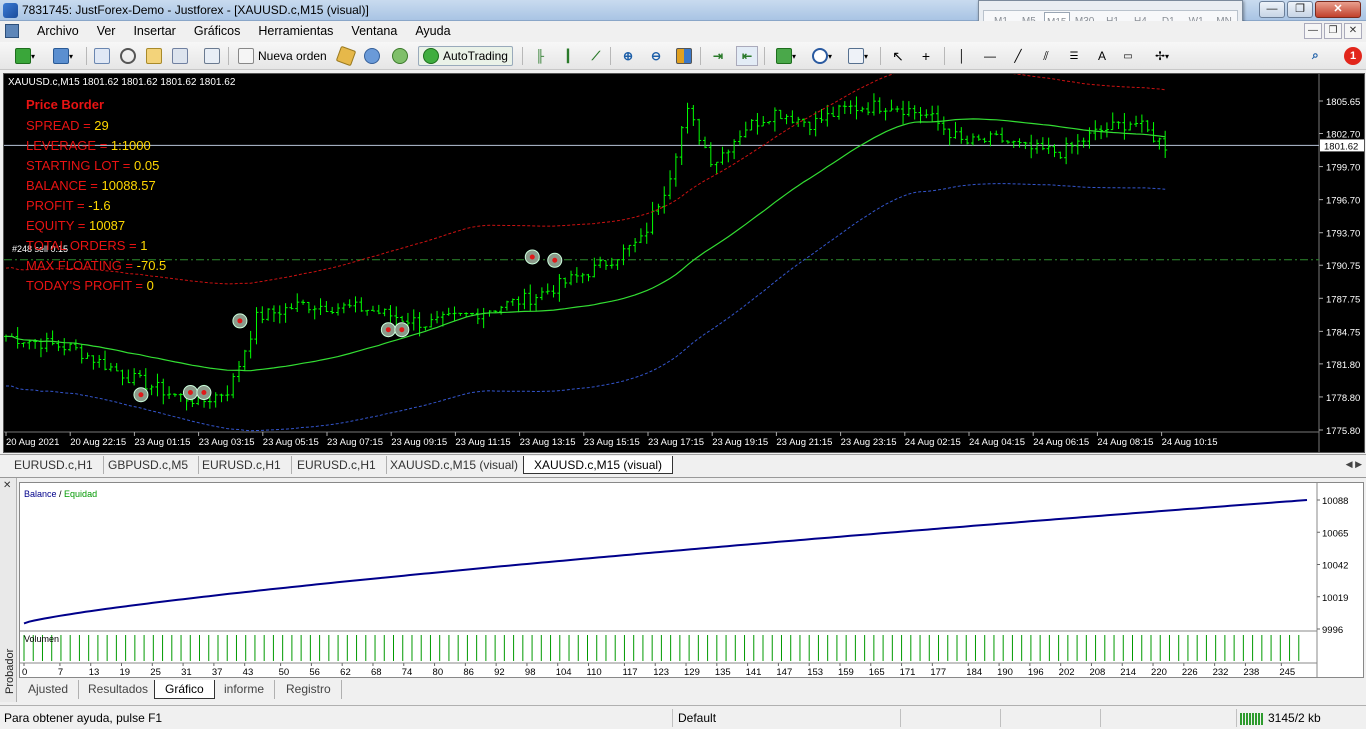  I want to click on community-button, so click(400, 56).